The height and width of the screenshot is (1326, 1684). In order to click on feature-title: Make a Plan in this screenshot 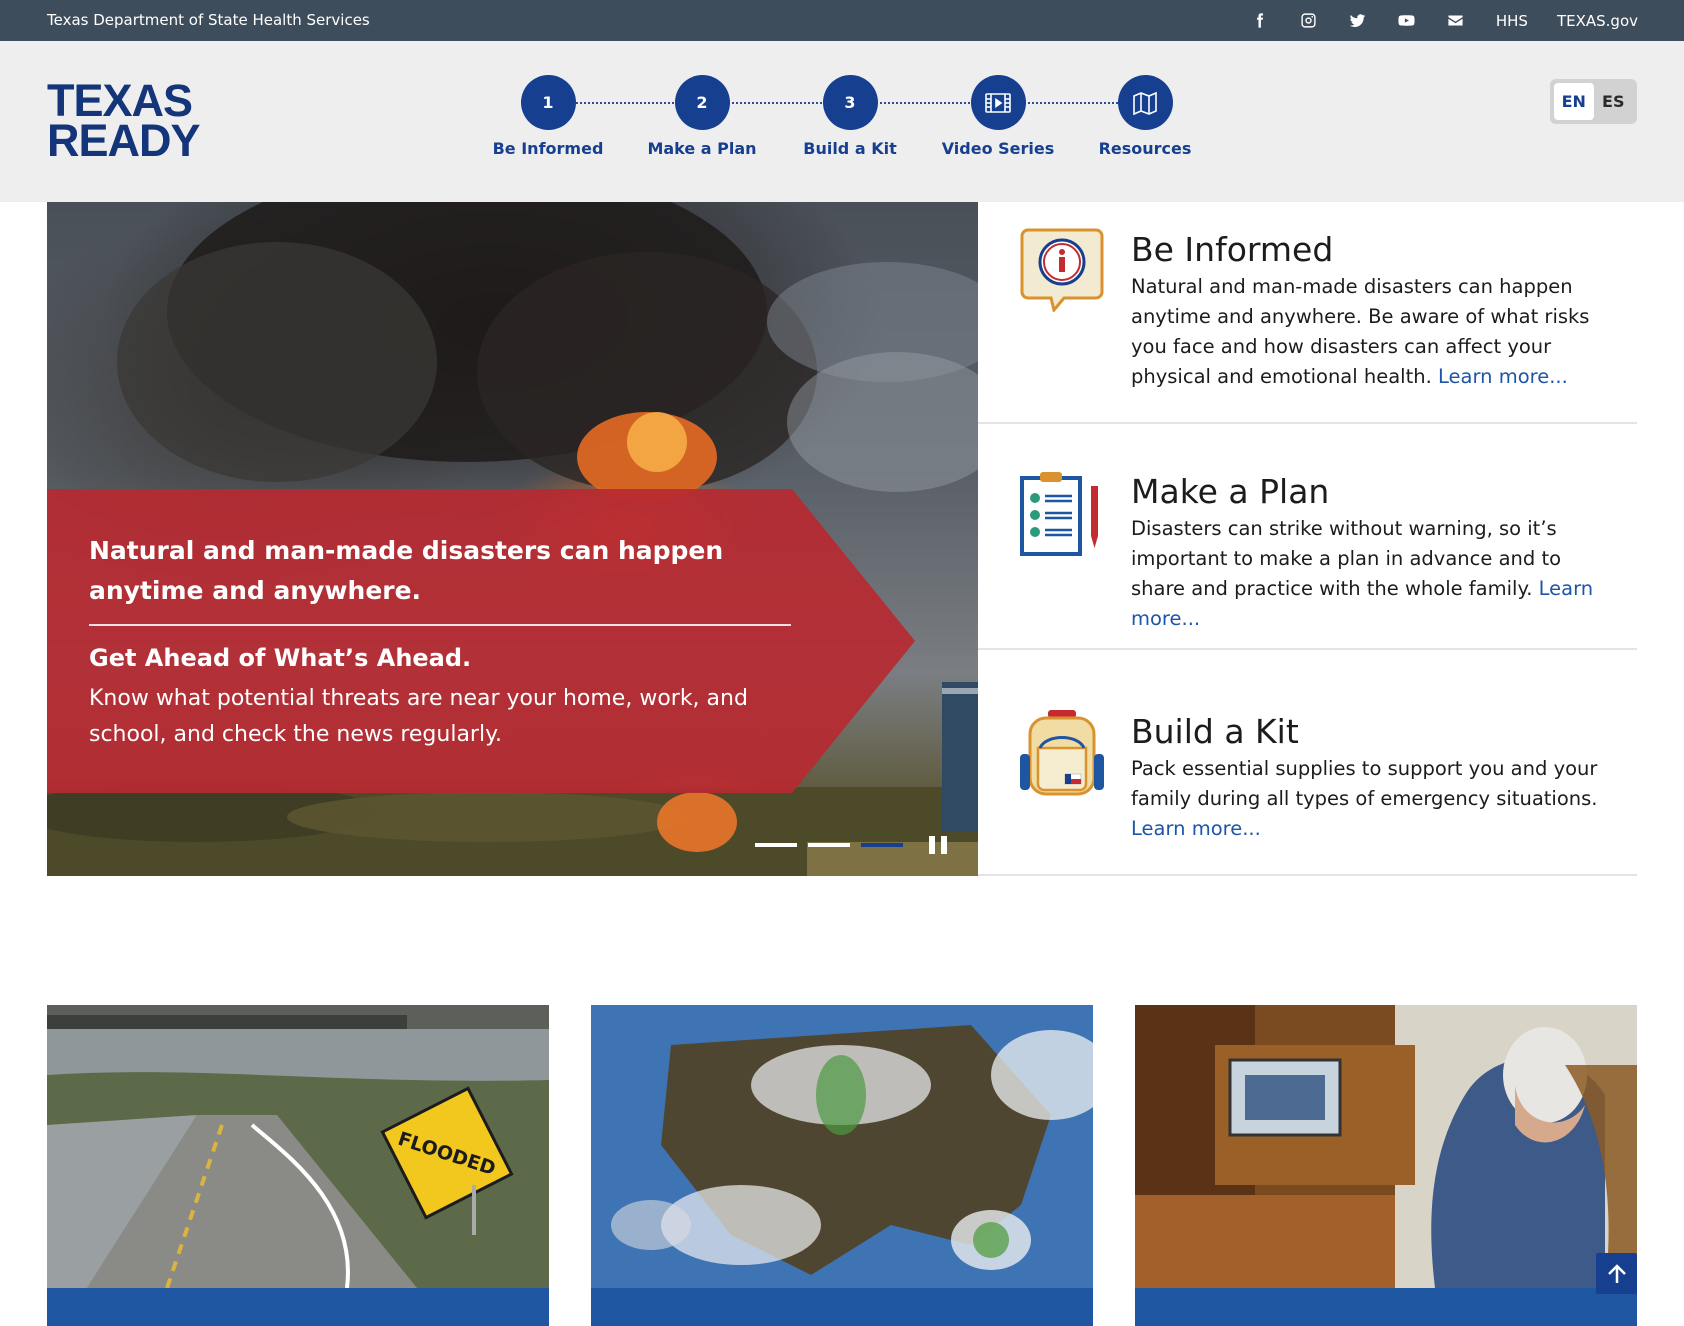, I will do `click(1230, 491)`.